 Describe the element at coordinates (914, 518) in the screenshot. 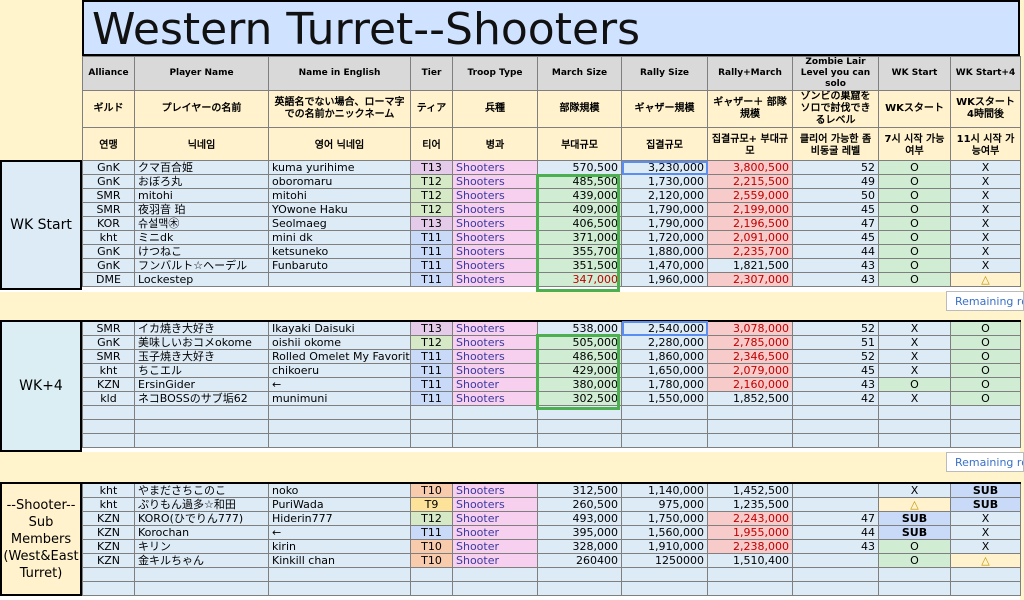

I see `cell-s: SUB` at that location.